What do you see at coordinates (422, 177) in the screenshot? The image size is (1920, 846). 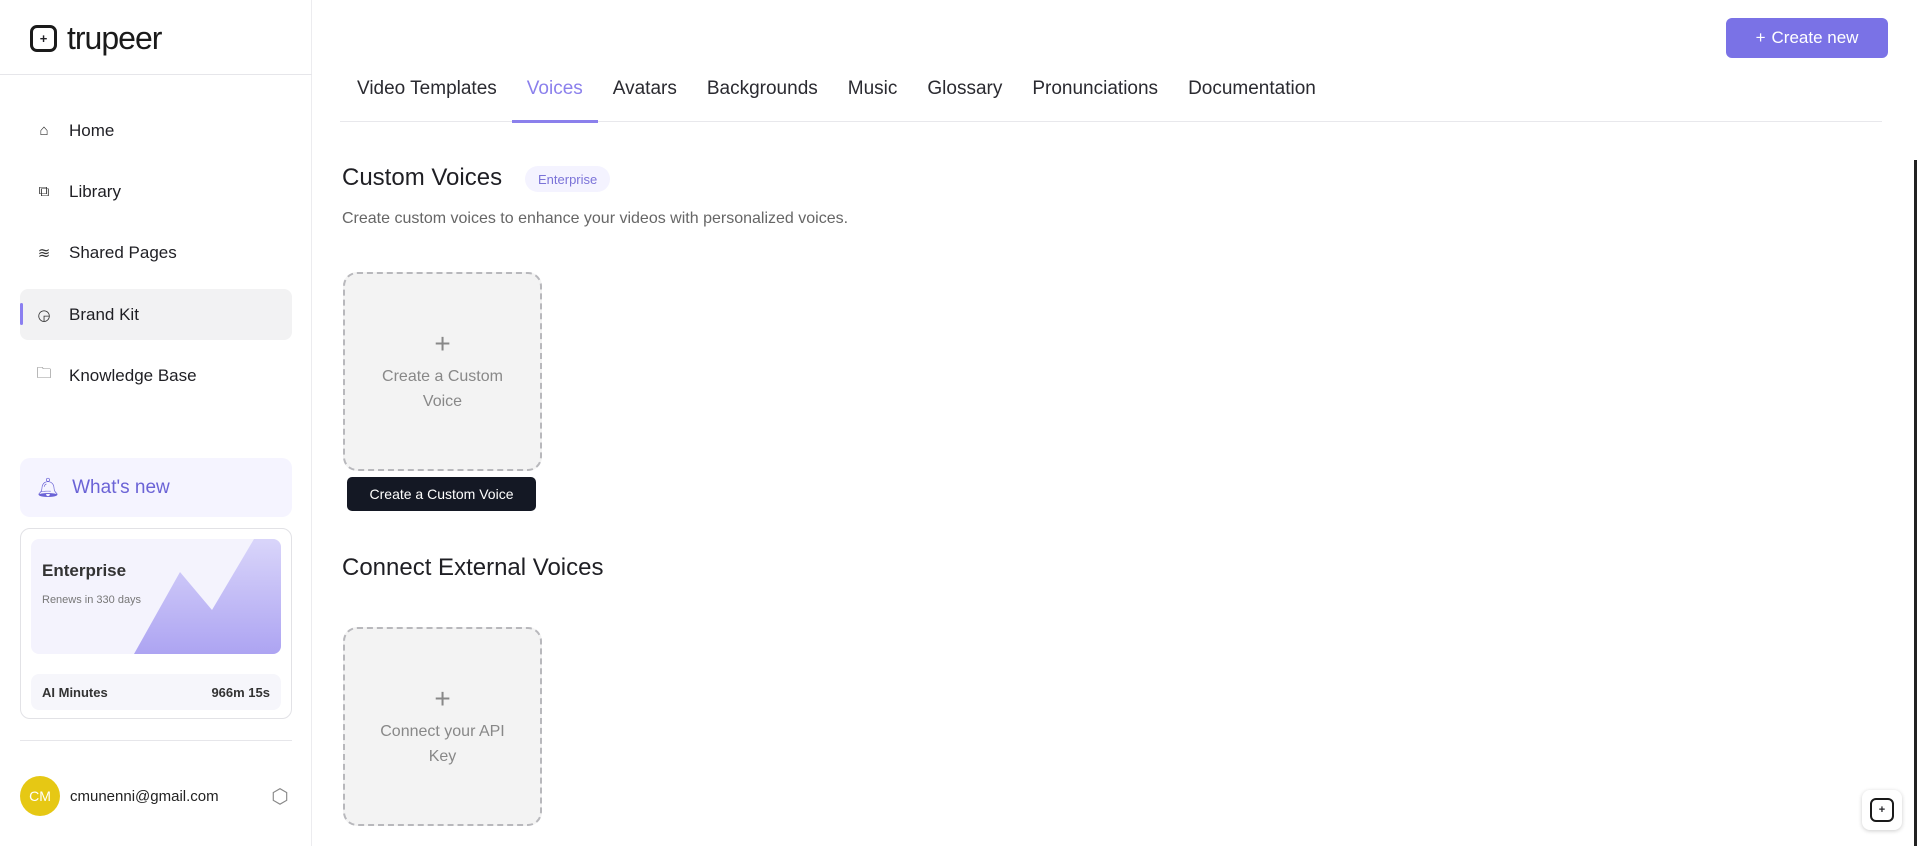 I see `custom-voices-heading: Custom Voices` at bounding box center [422, 177].